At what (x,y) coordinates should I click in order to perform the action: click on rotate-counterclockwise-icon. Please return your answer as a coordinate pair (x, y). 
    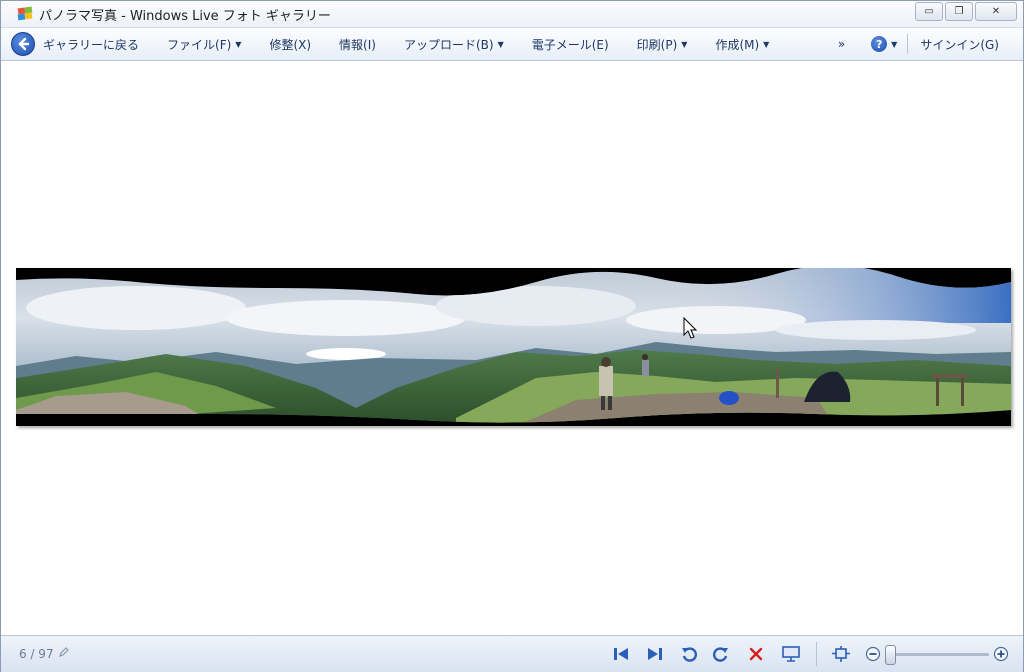
    Looking at the image, I should click on (689, 654).